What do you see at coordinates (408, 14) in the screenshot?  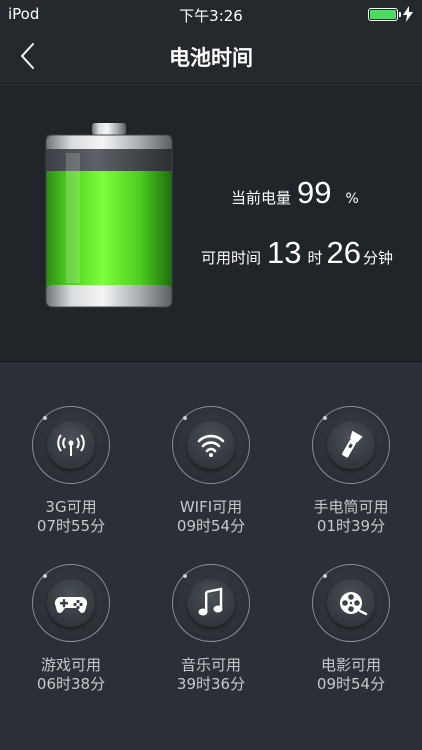 I see `charging-bolt-icon` at bounding box center [408, 14].